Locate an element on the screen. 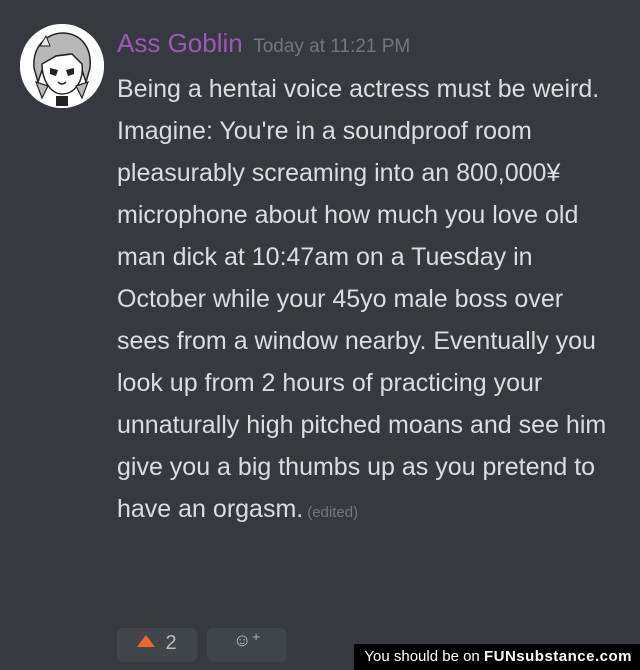 The height and width of the screenshot is (670, 640). user-avatar is located at coordinates (62, 66).